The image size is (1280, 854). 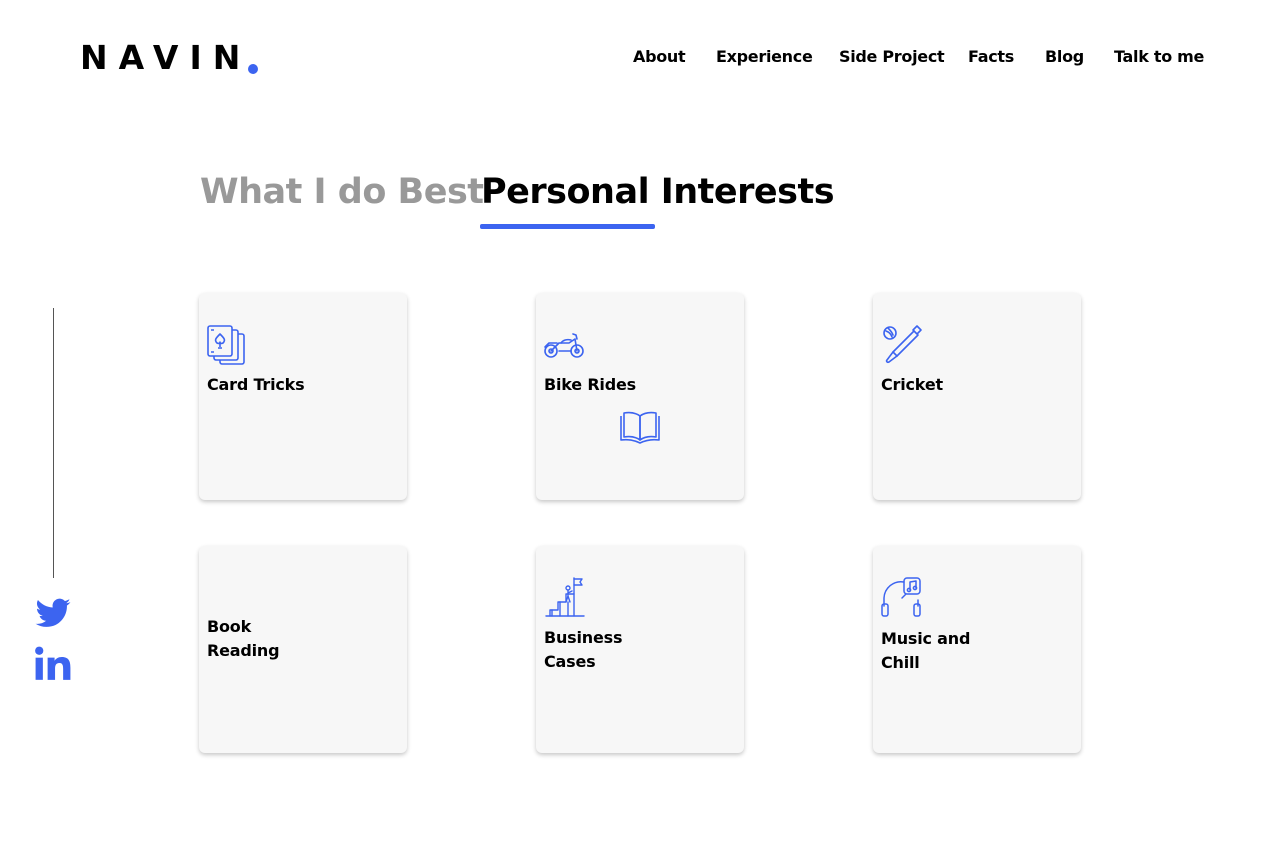 What do you see at coordinates (640, 396) in the screenshot?
I see `interest-card-bike-rides: Bike Rides` at bounding box center [640, 396].